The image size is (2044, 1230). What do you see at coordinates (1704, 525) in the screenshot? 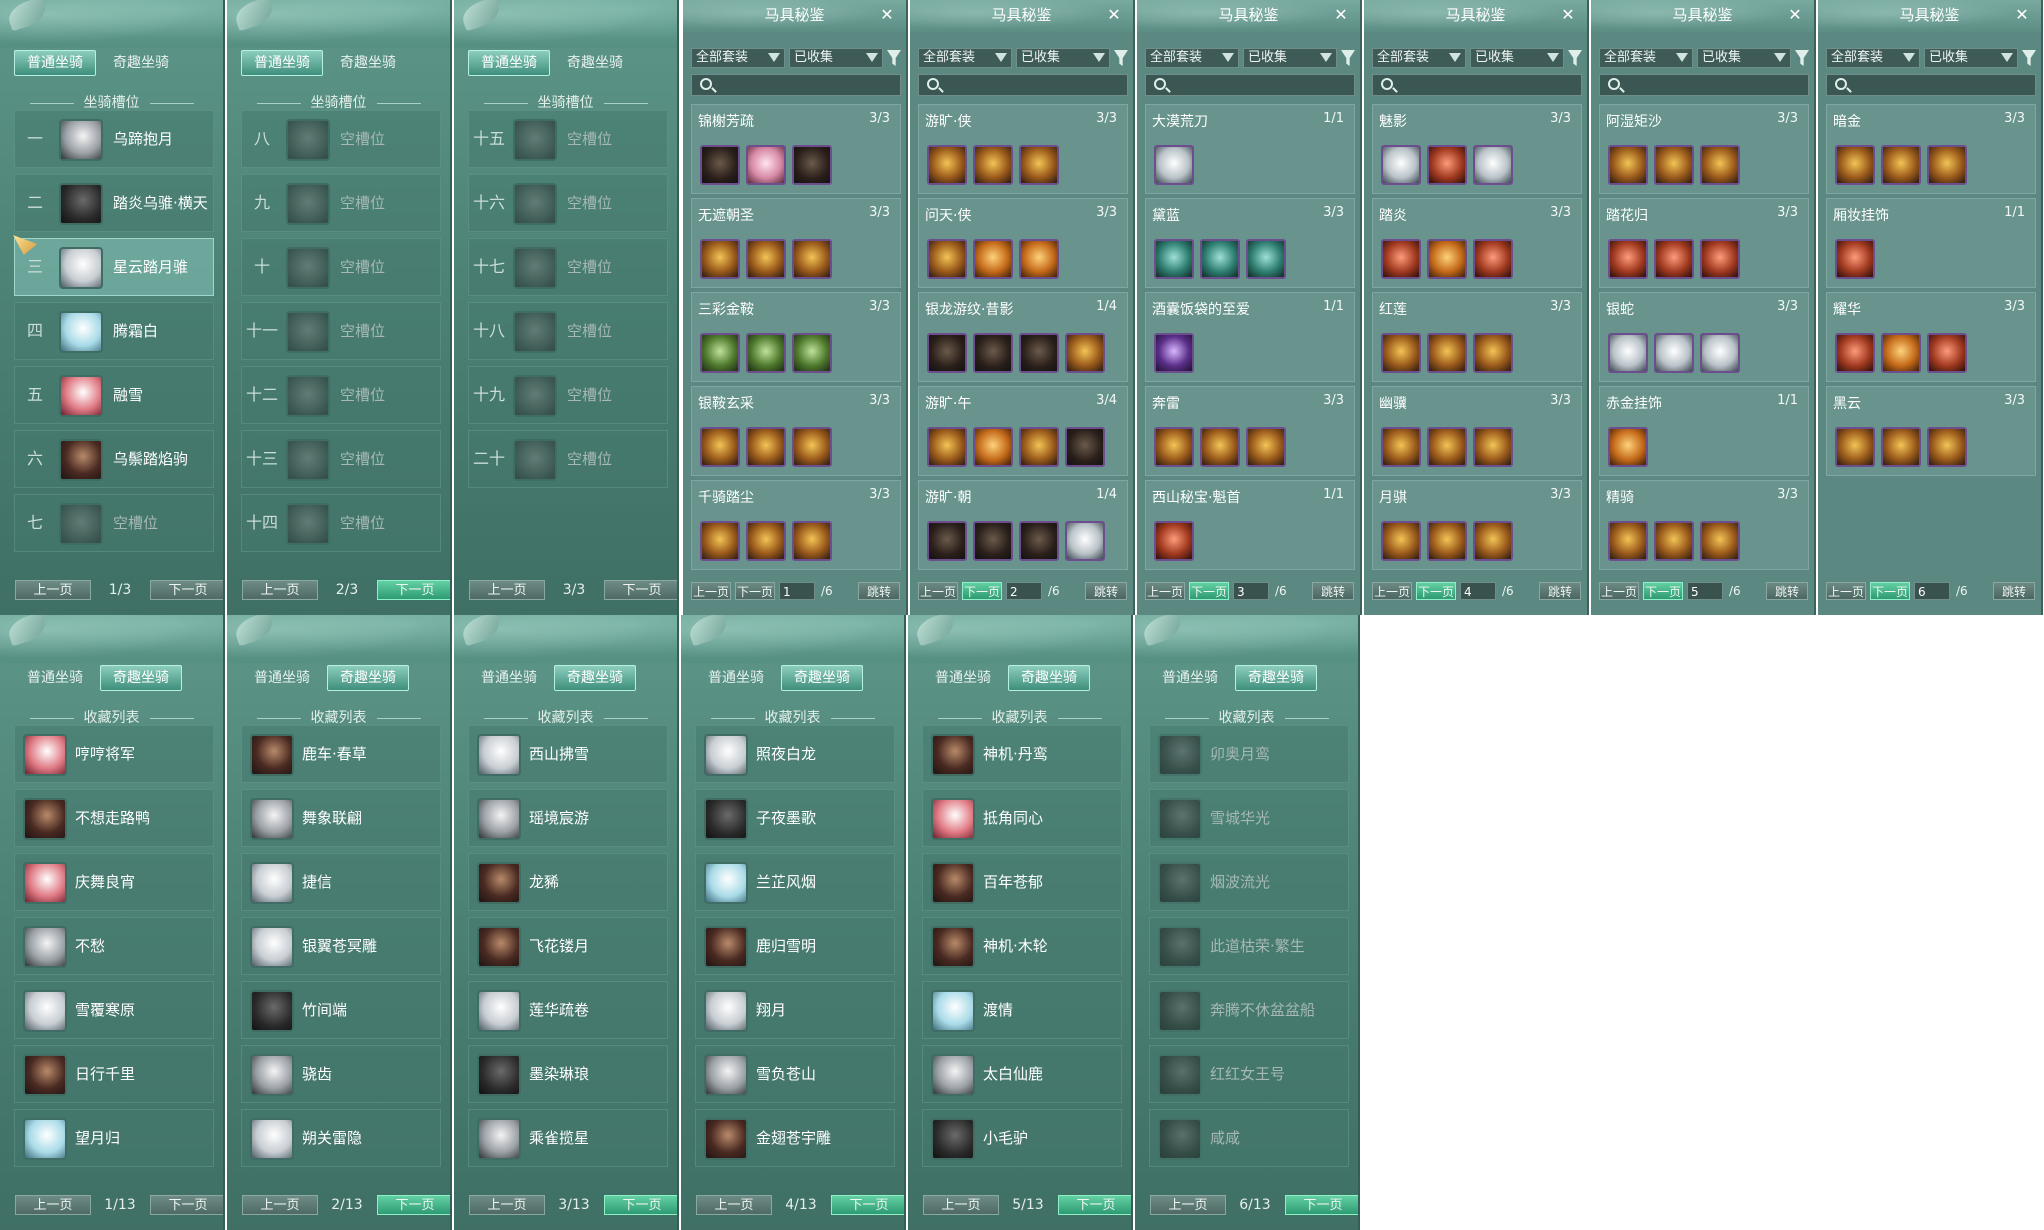
I see `harness-set-group: 精骑 3/3` at bounding box center [1704, 525].